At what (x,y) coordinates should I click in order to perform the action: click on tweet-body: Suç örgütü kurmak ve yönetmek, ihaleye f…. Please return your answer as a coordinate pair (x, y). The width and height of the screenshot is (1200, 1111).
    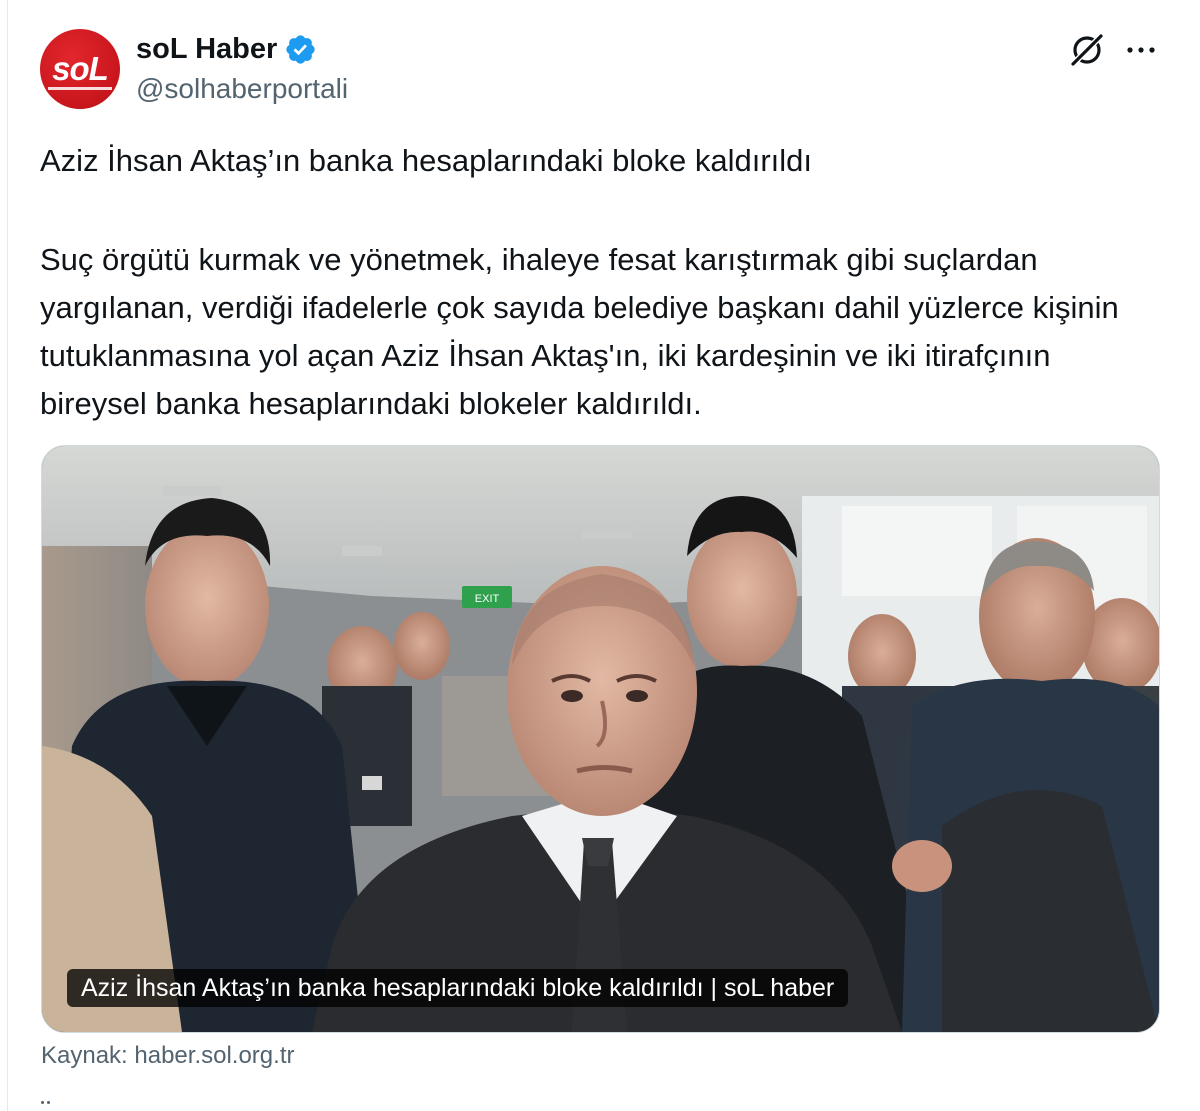
    Looking at the image, I should click on (579, 331).